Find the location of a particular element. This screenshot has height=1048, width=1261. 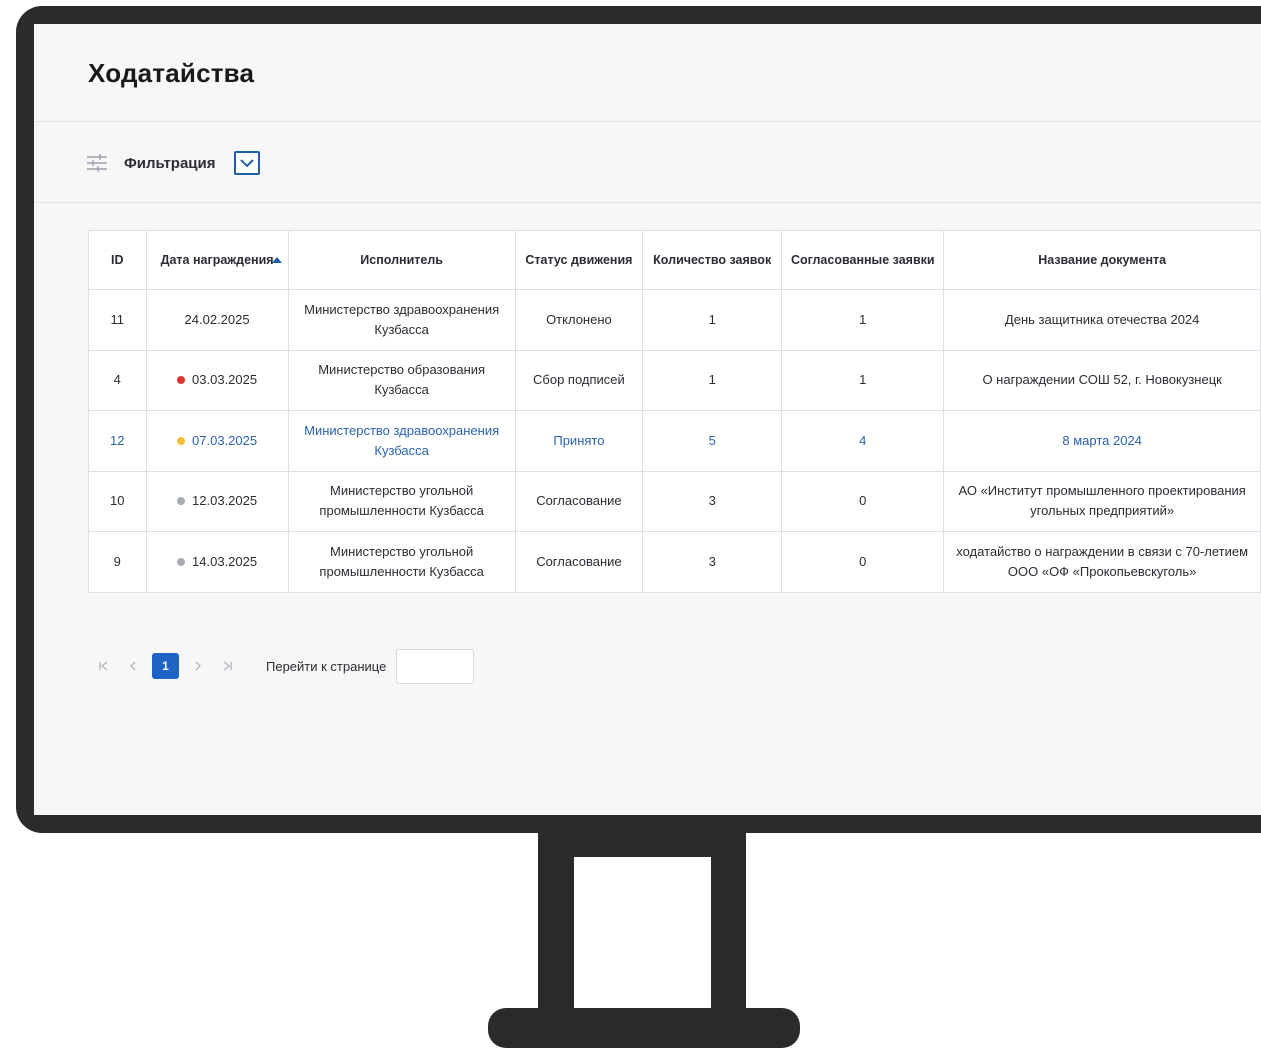

next-page-icon is located at coordinates (198, 666).